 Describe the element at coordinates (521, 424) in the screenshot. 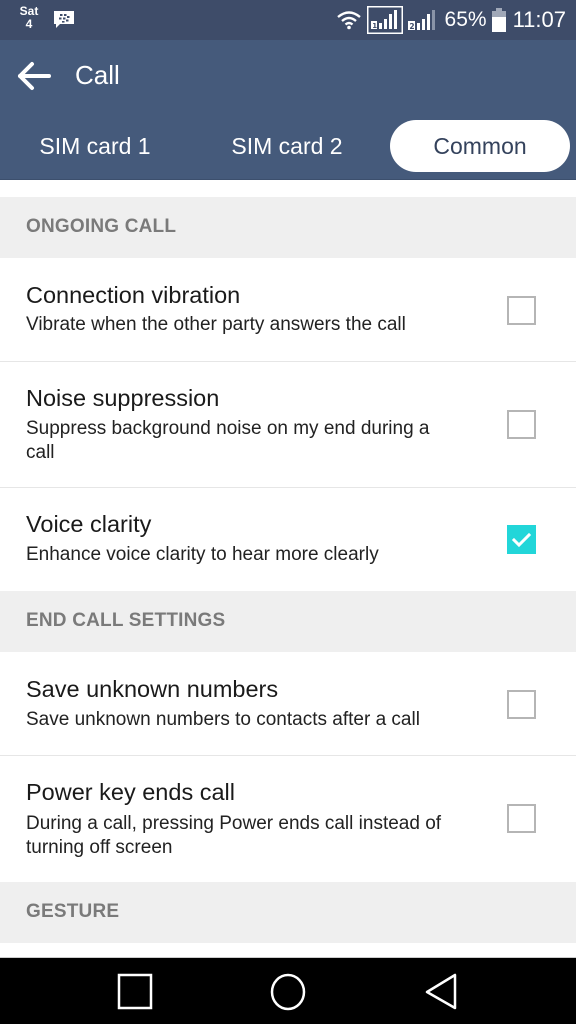

I see `noise-suppression-checkbox` at that location.